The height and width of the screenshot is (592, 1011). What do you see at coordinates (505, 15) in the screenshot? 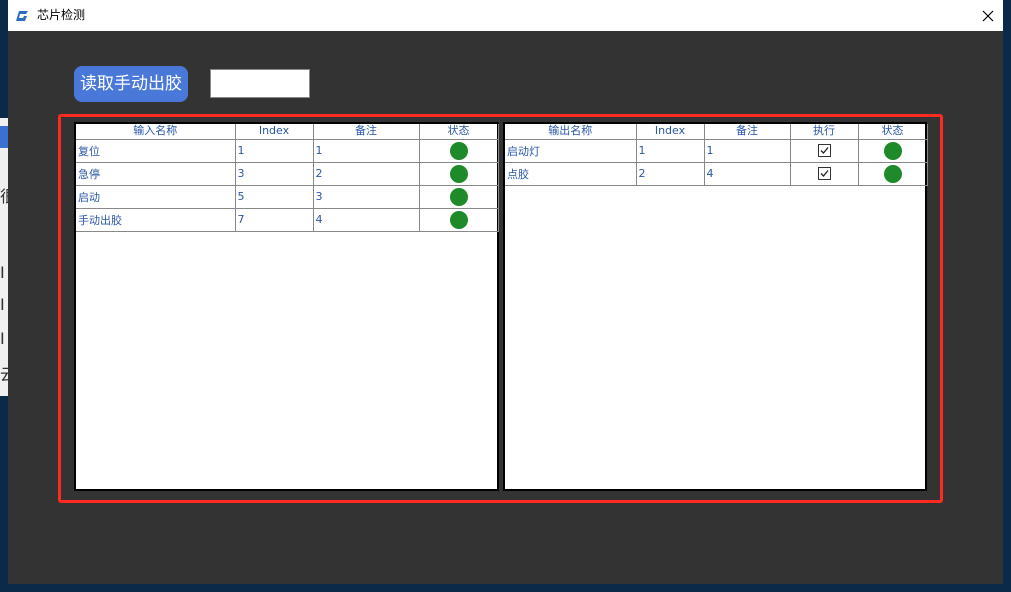
I see `title-bar: 芯片检测` at bounding box center [505, 15].